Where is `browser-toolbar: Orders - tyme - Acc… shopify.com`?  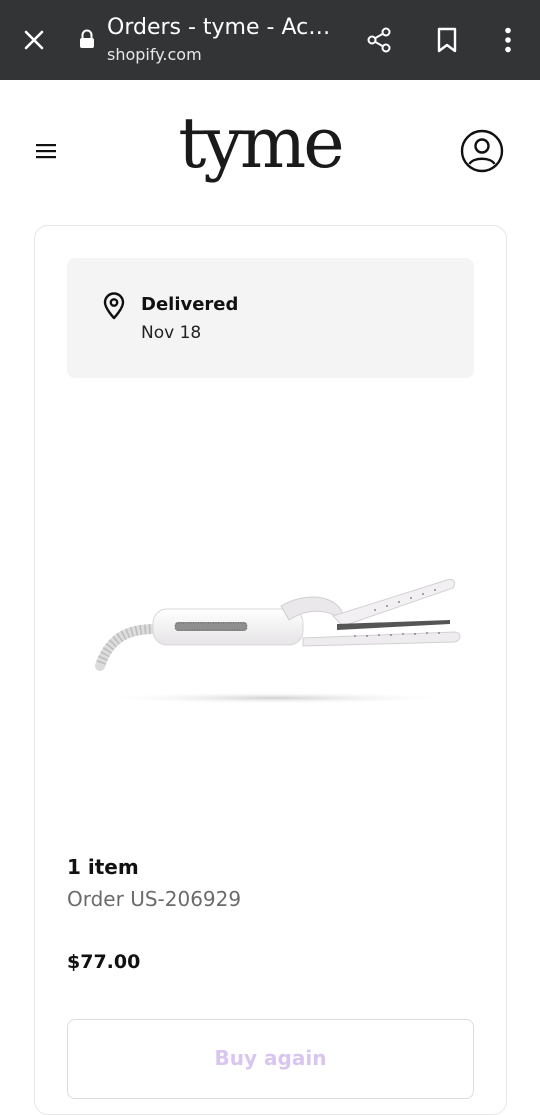
browser-toolbar: Orders - tyme - Acc… shopify.com is located at coordinates (270, 40).